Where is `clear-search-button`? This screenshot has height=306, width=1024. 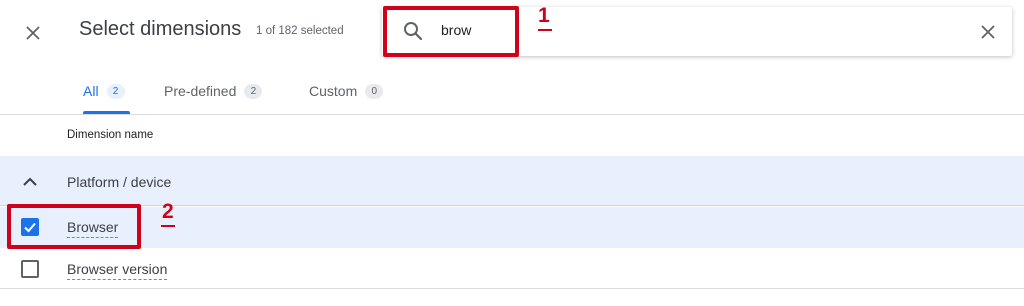
clear-search-button is located at coordinates (988, 32).